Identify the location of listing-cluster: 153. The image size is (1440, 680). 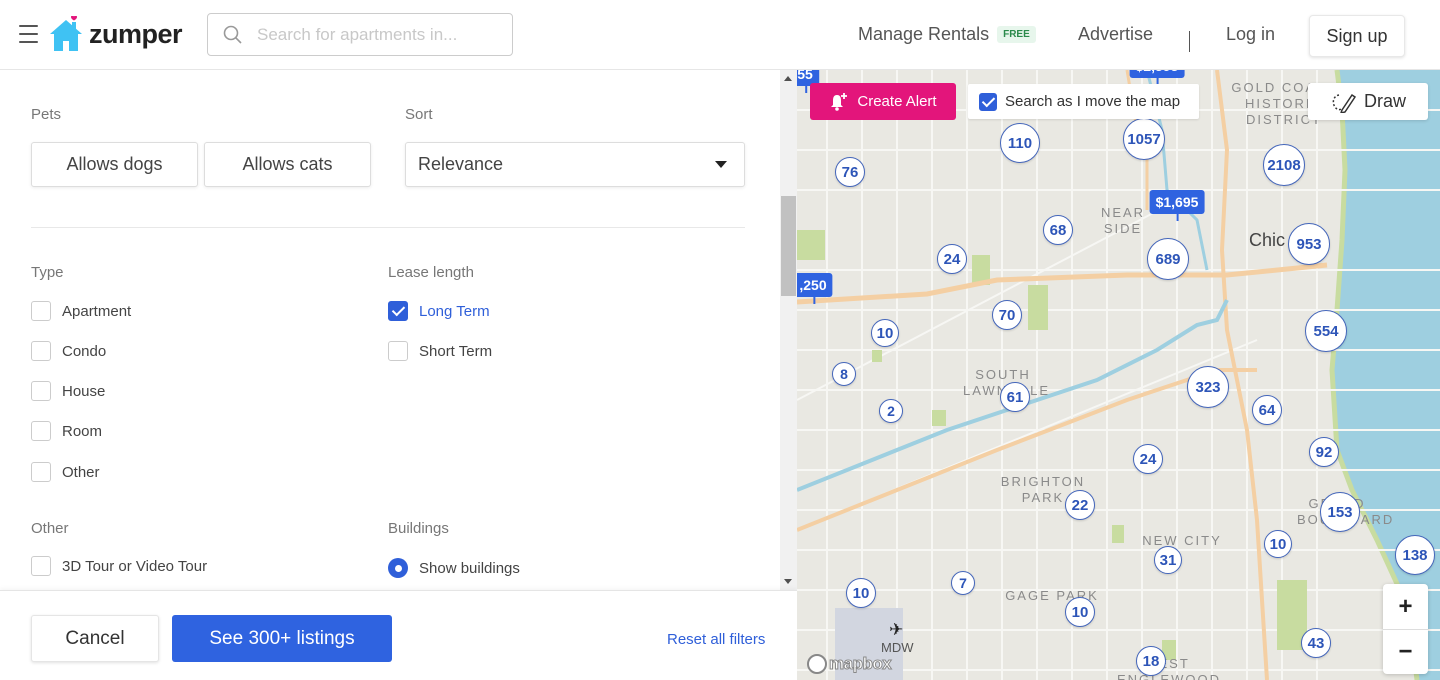
(1340, 512).